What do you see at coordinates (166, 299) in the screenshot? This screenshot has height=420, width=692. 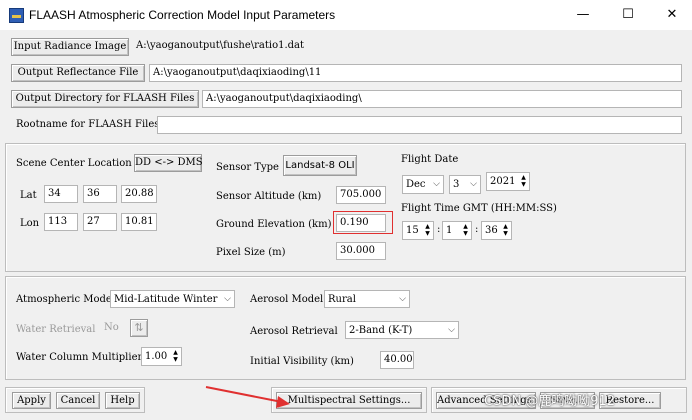 I see `atmospheric-model-value: Mid-Latitude Winter` at bounding box center [166, 299].